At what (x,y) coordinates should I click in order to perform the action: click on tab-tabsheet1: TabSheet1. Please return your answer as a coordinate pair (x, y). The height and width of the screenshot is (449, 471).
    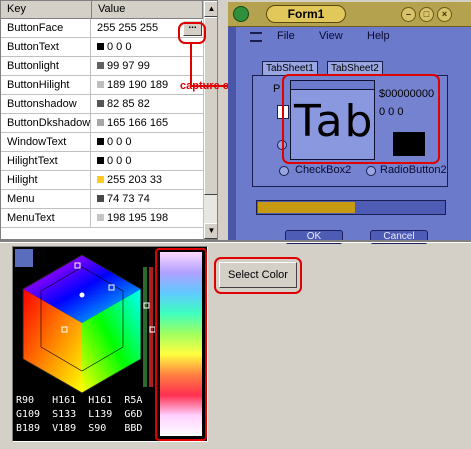
    Looking at the image, I should click on (290, 68).